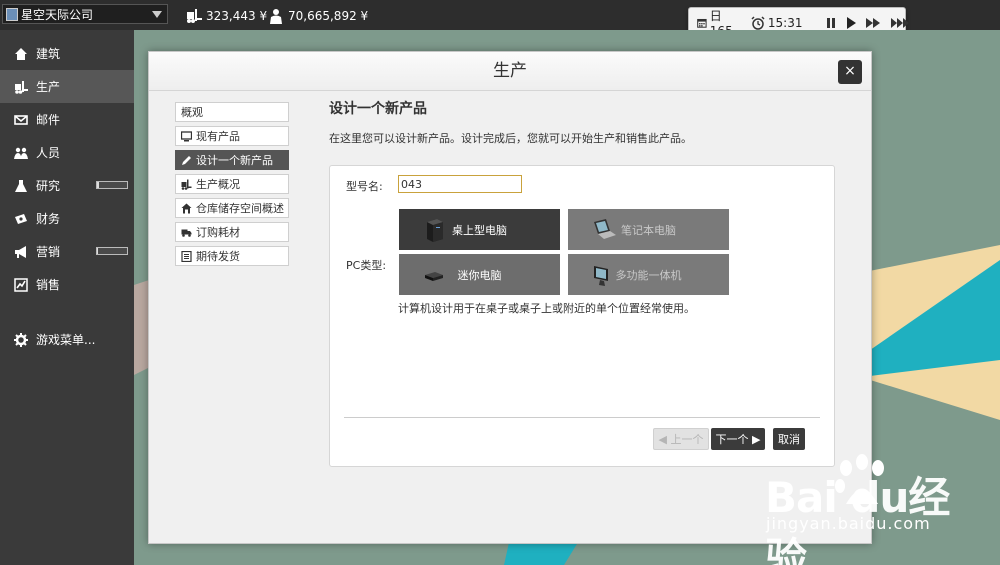 The image size is (1000, 565). Describe the element at coordinates (67, 53) in the screenshot. I see `sidebar-item-building: 建筑` at that location.